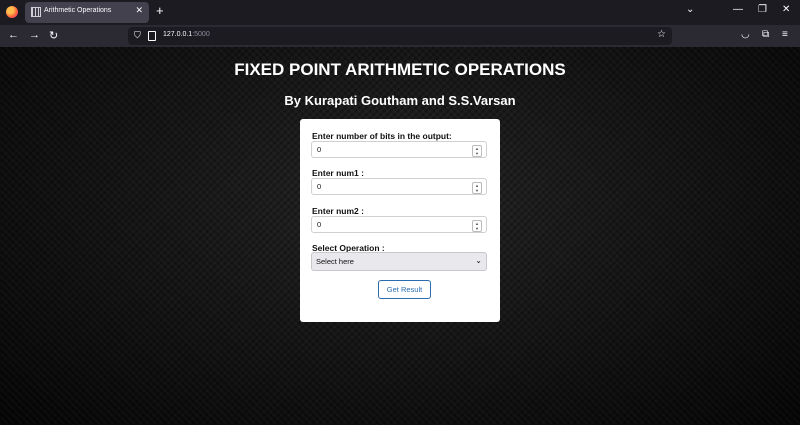 Image resolution: width=800 pixels, height=425 pixels. Describe the element at coordinates (319, 224) in the screenshot. I see `num2-value: 0` at that location.